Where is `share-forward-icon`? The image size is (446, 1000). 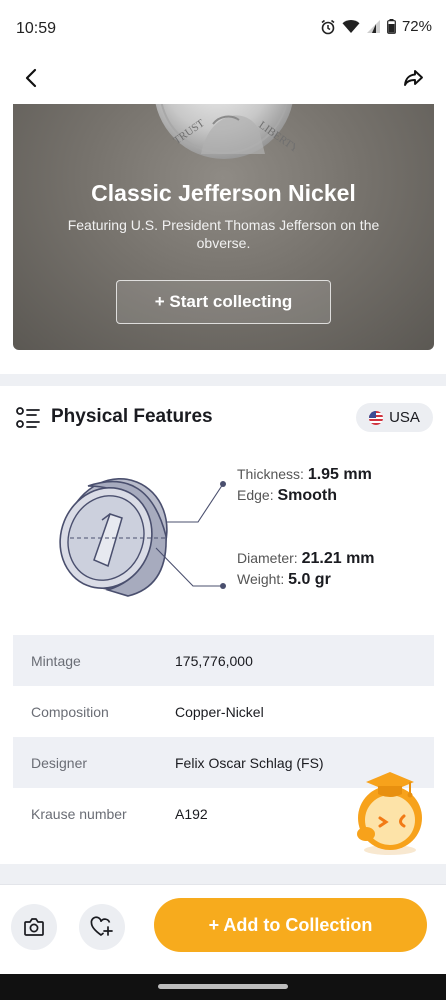
share-forward-icon is located at coordinates (413, 78).